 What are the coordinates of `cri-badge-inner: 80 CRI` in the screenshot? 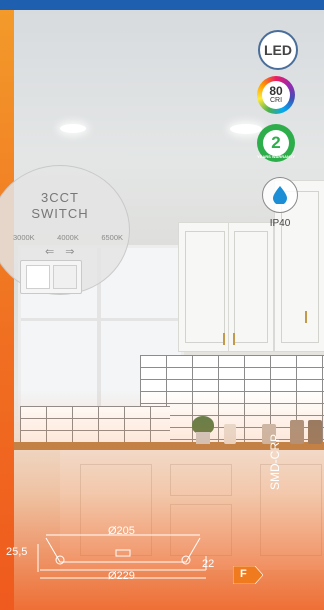 It's located at (276, 95).